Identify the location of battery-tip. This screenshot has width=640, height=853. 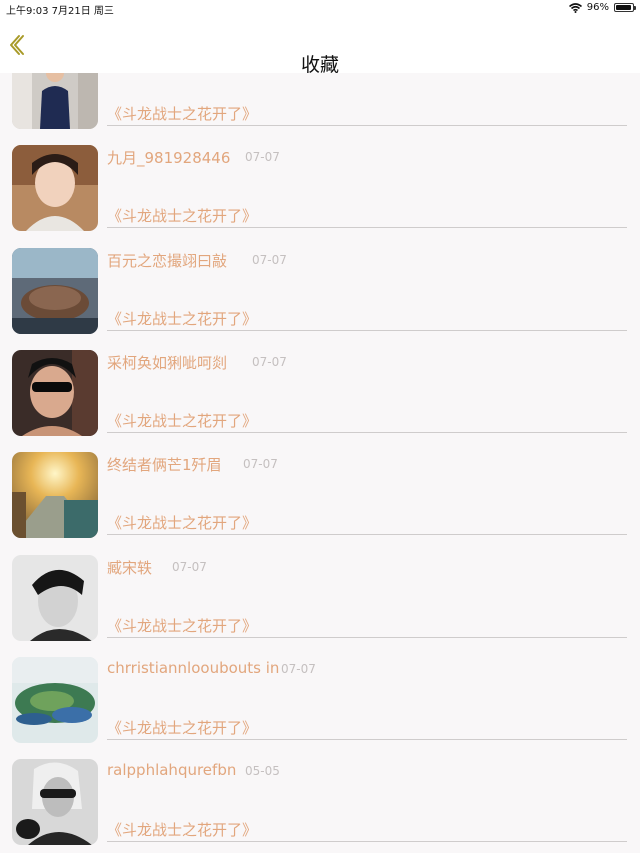
(635, 8).